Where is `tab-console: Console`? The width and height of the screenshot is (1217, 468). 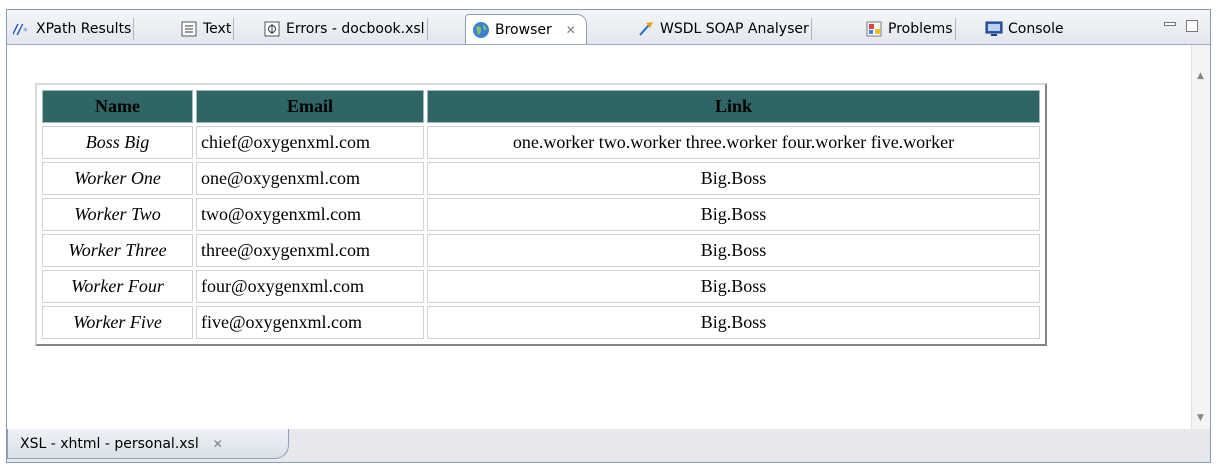 tab-console: Console is located at coordinates (1024, 29).